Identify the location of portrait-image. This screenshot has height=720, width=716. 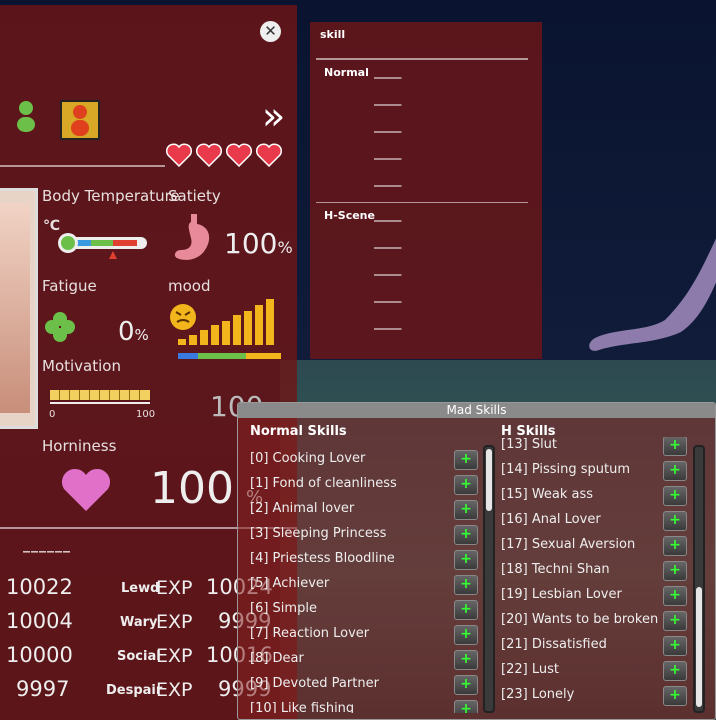
(15, 308).